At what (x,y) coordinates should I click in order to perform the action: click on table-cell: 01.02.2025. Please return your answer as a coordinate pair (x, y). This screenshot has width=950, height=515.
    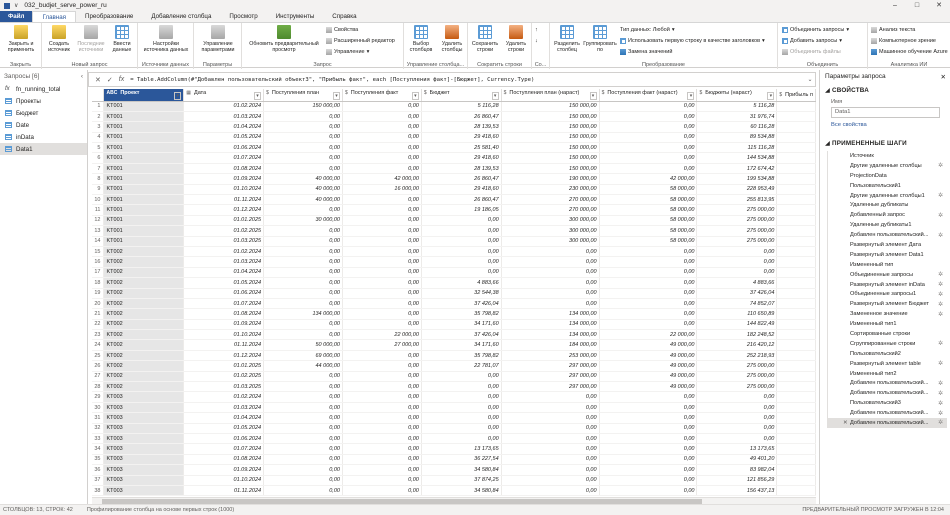
    Looking at the image, I should click on (224, 377).